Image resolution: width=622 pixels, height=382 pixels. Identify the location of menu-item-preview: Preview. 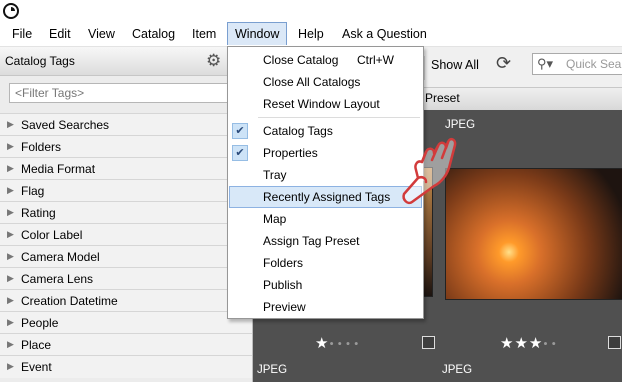
(325, 307).